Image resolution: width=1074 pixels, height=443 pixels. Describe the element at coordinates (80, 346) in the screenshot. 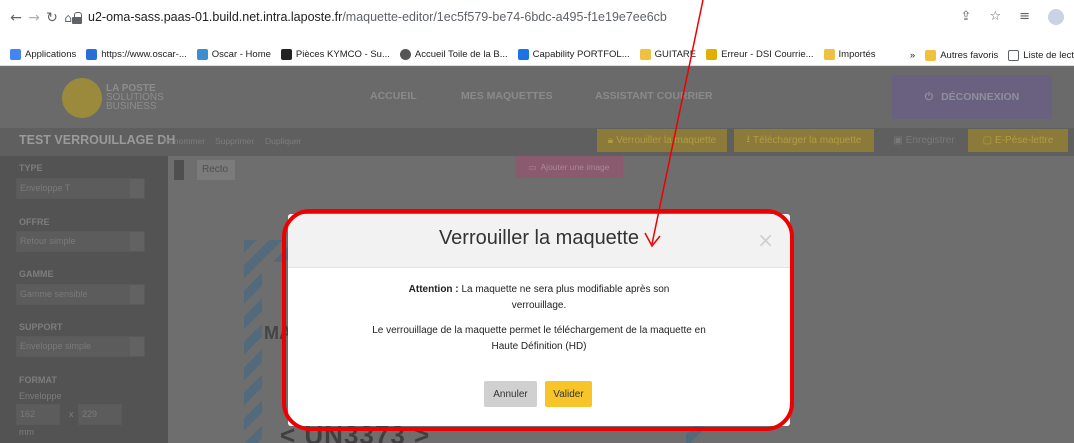

I see `support-select: Enveloppe simple` at that location.